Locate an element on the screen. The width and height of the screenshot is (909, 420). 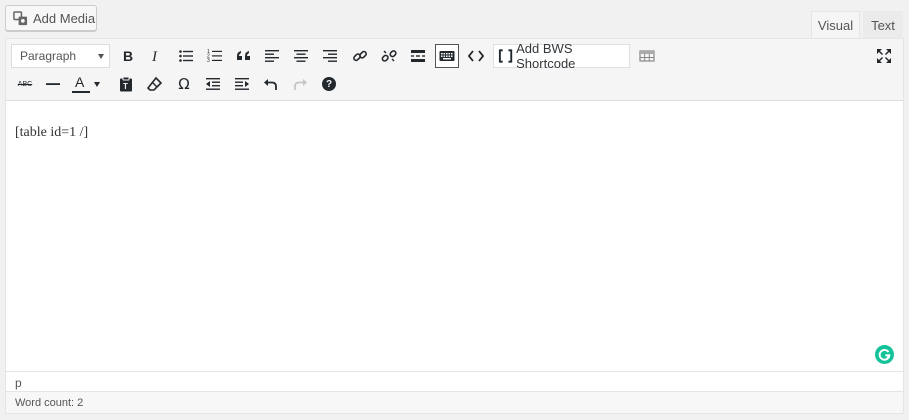
strikethrough-button: ABC is located at coordinates (25, 84).